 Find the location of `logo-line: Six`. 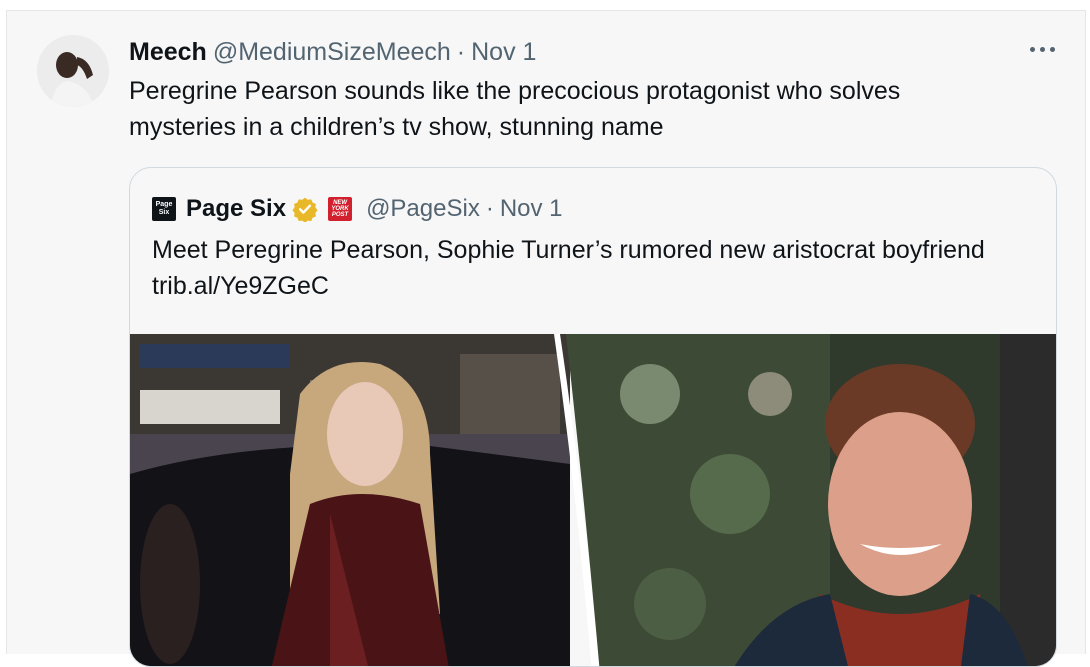

logo-line: Six is located at coordinates (164, 212).